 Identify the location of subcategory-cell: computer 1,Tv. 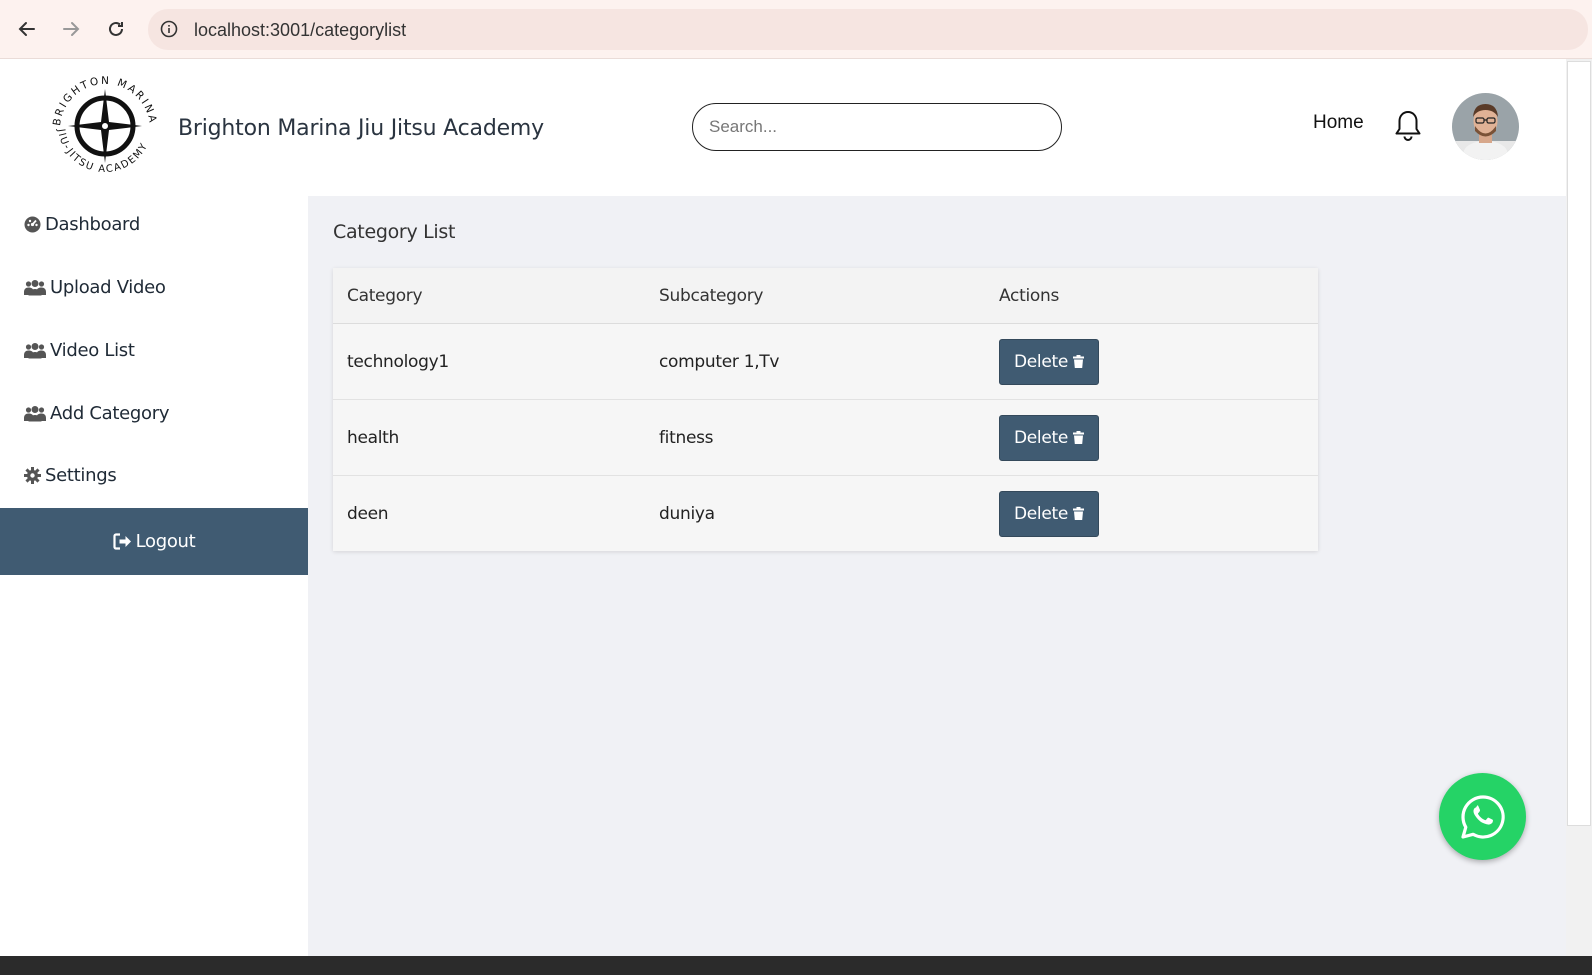
(719, 361).